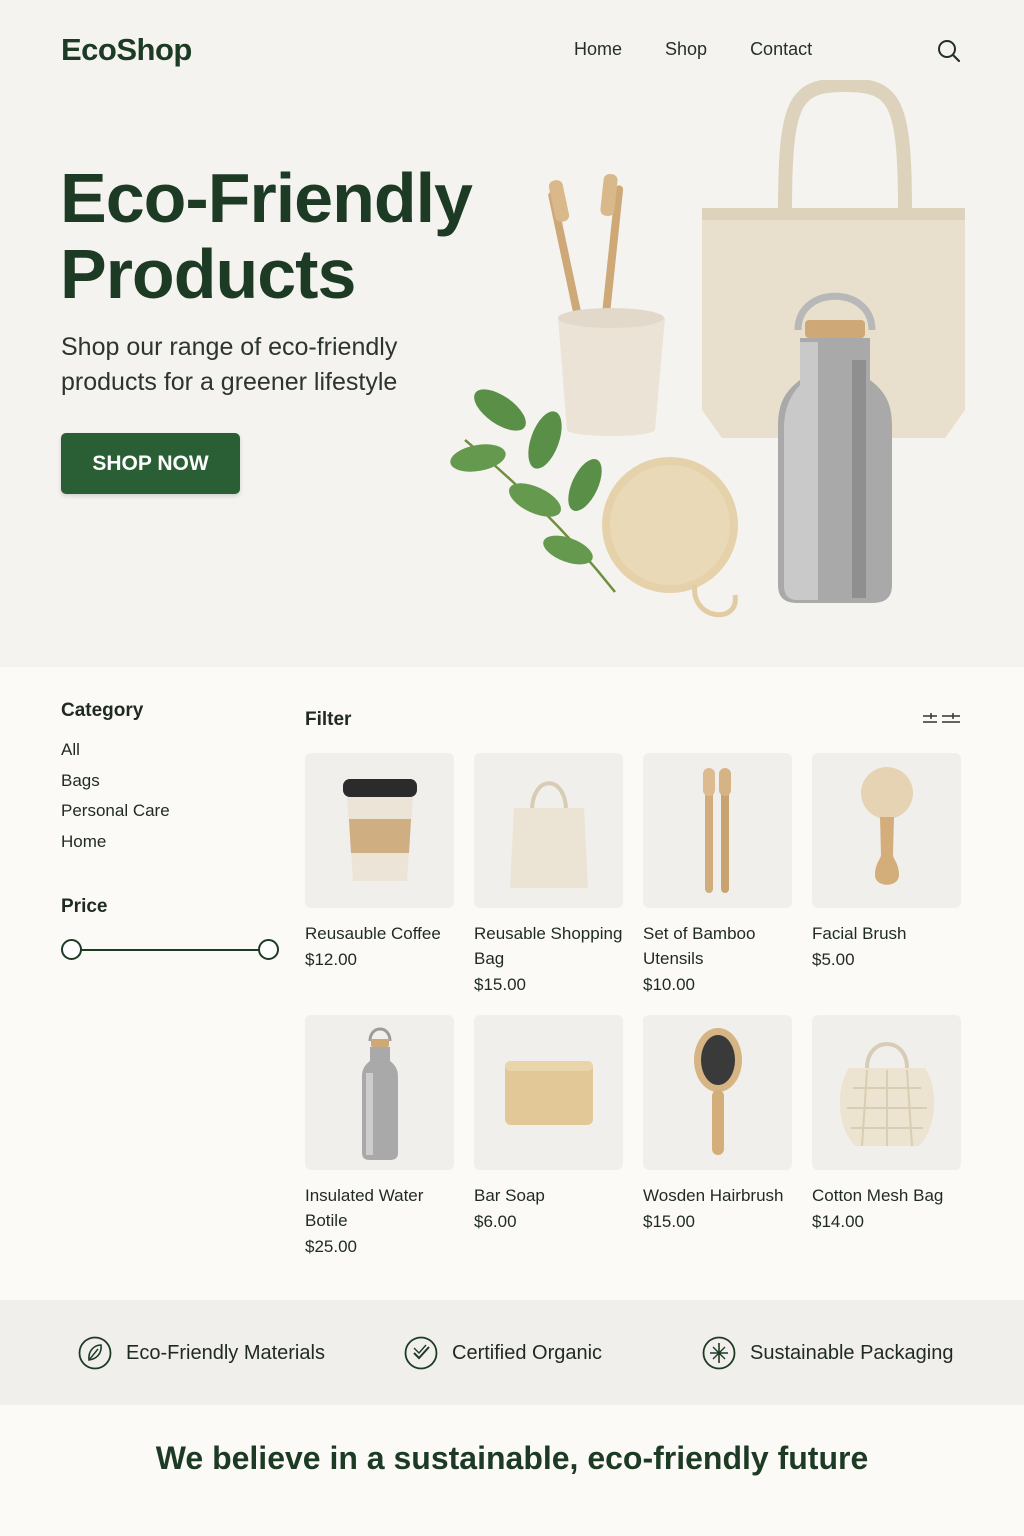 The image size is (1024, 1536). I want to click on hairbrush-image, so click(717, 1092).